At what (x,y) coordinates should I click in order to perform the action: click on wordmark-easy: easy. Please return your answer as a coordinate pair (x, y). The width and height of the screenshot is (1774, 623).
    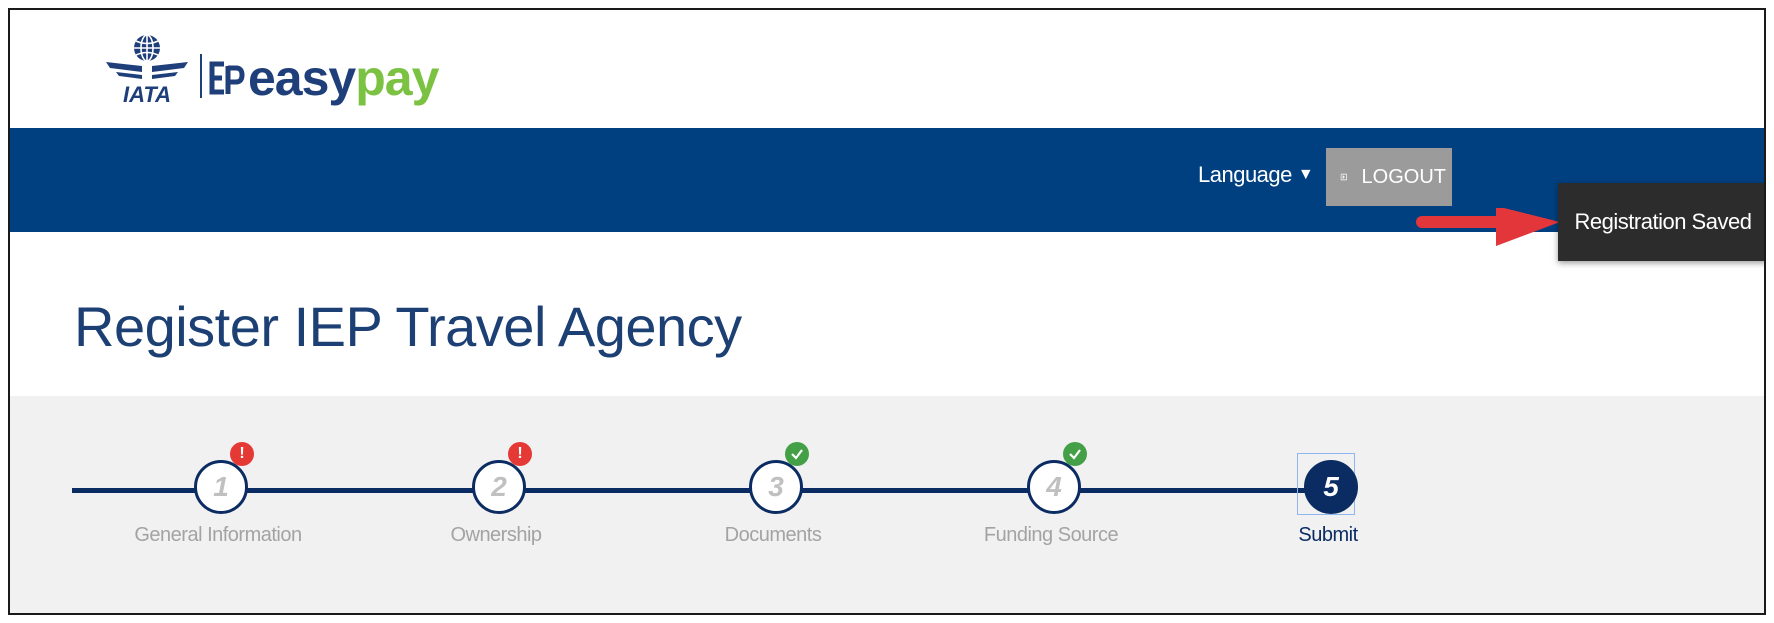
    Looking at the image, I should click on (302, 78).